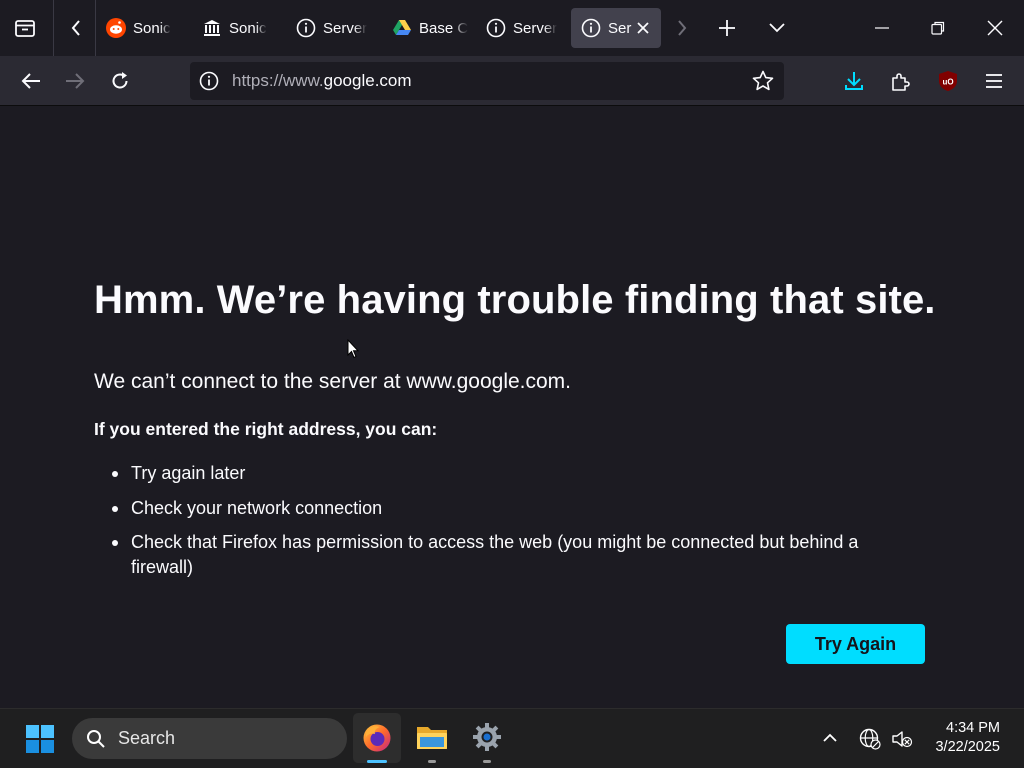 The height and width of the screenshot is (768, 1024). Describe the element at coordinates (938, 28) in the screenshot. I see `restore-icon` at that location.